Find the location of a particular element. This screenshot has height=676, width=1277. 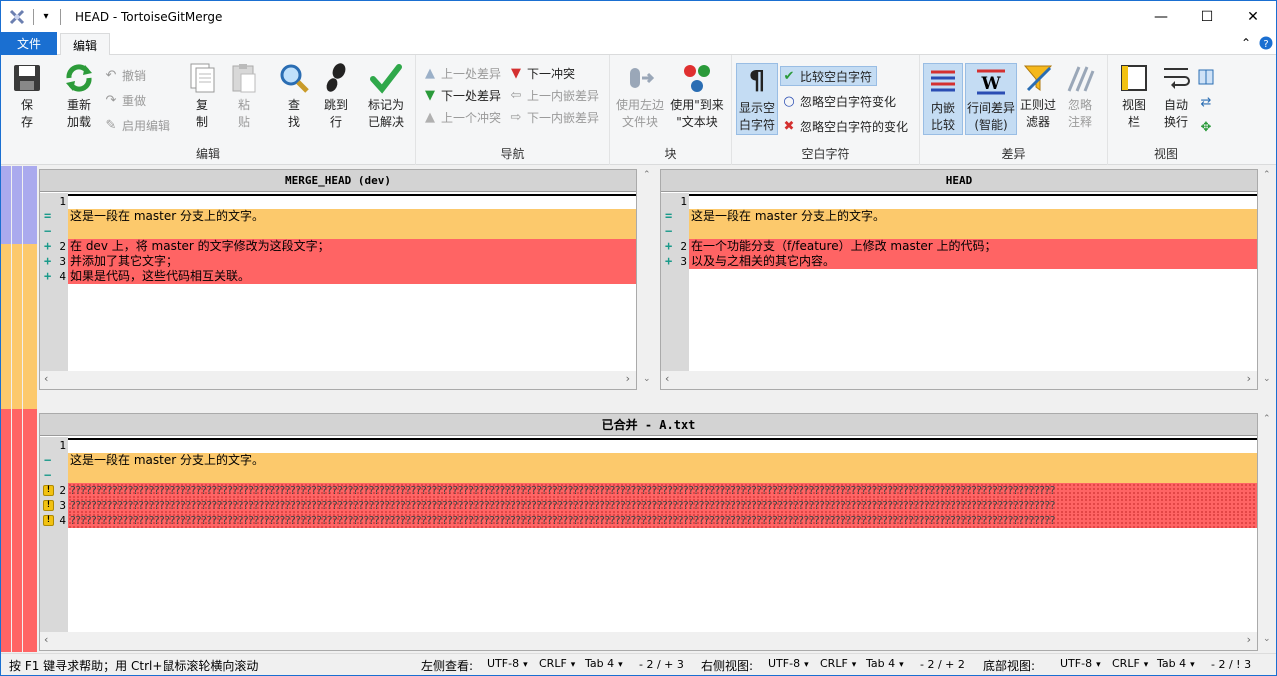

view-bar-button: 视图 栏 is located at coordinates (1134, 96).